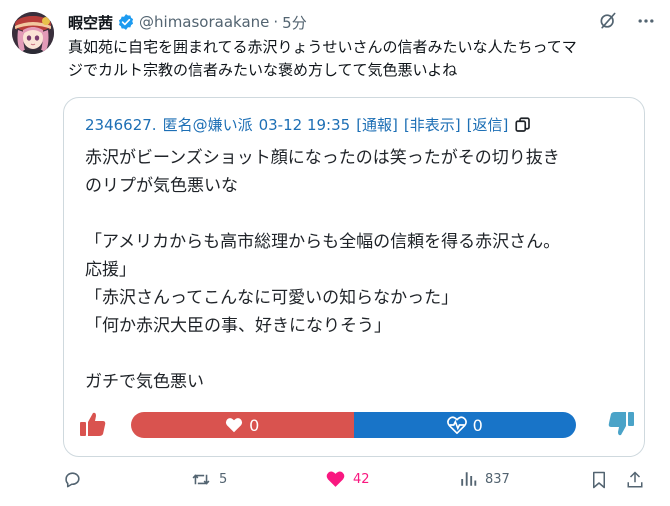  What do you see at coordinates (204, 22) in the screenshot?
I see `handle: @himasoraakane` at bounding box center [204, 22].